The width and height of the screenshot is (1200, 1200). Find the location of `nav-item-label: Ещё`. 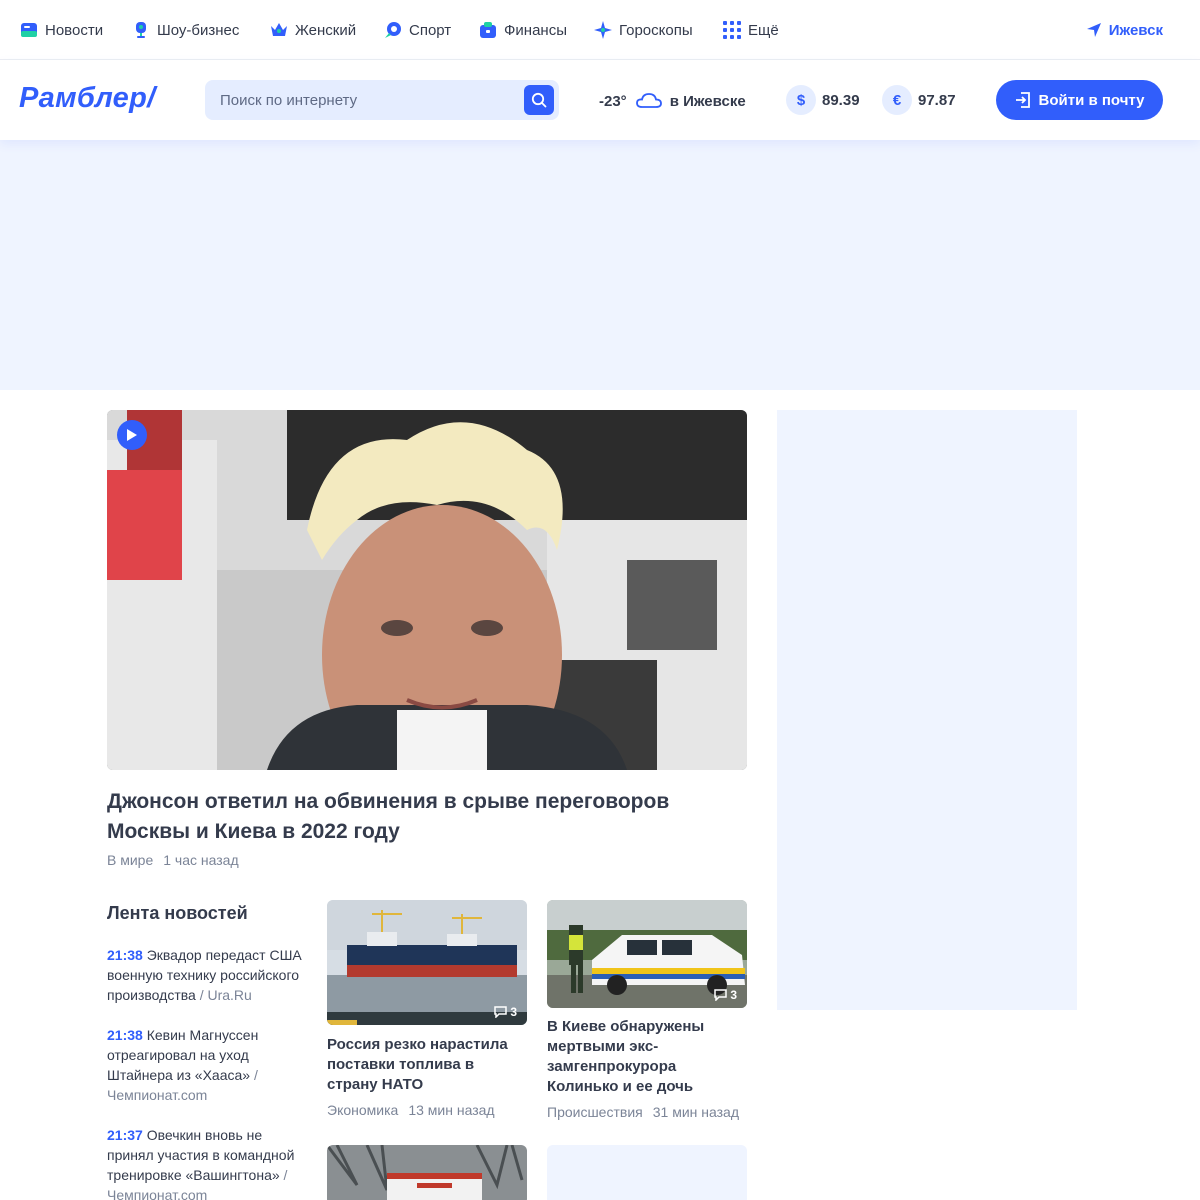

nav-item-label: Ещё is located at coordinates (763, 30).